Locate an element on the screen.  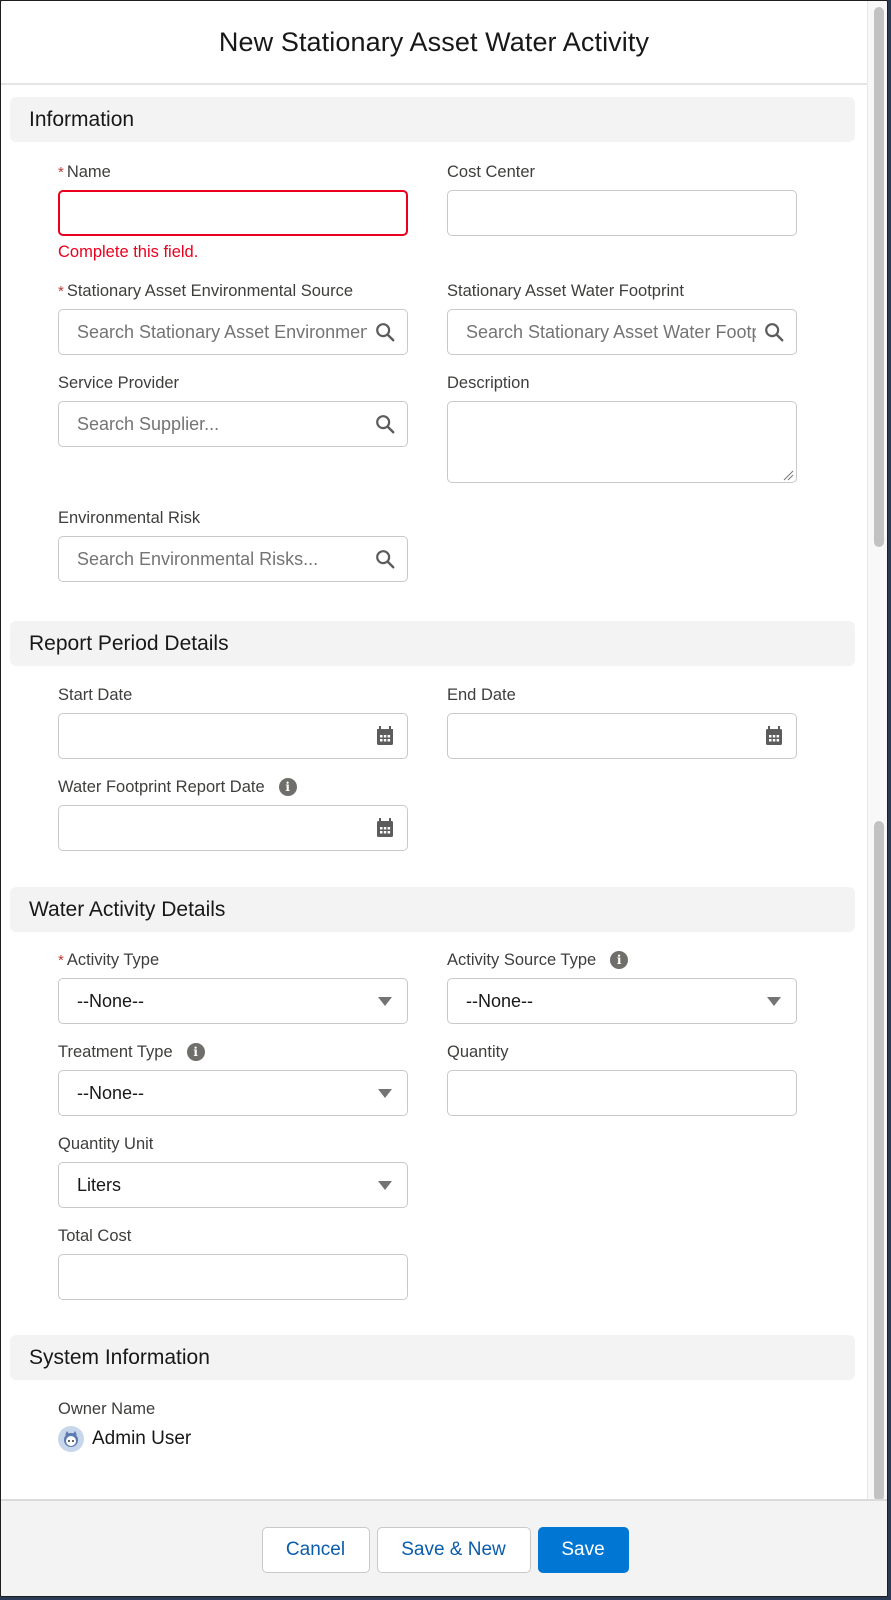
start-date-field: Start Date is located at coordinates (233, 721).